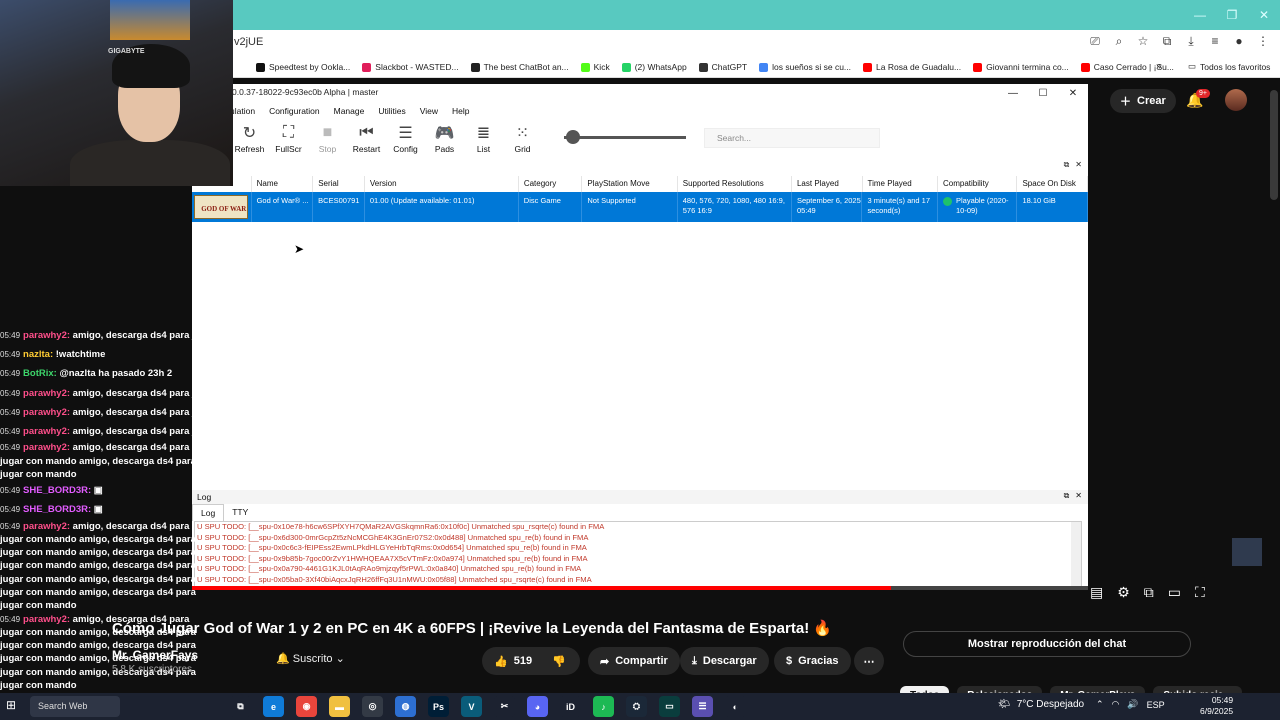 The height and width of the screenshot is (720, 1280). Describe the element at coordinates (294, 111) in the screenshot. I see `menu-item: Configuration` at that location.